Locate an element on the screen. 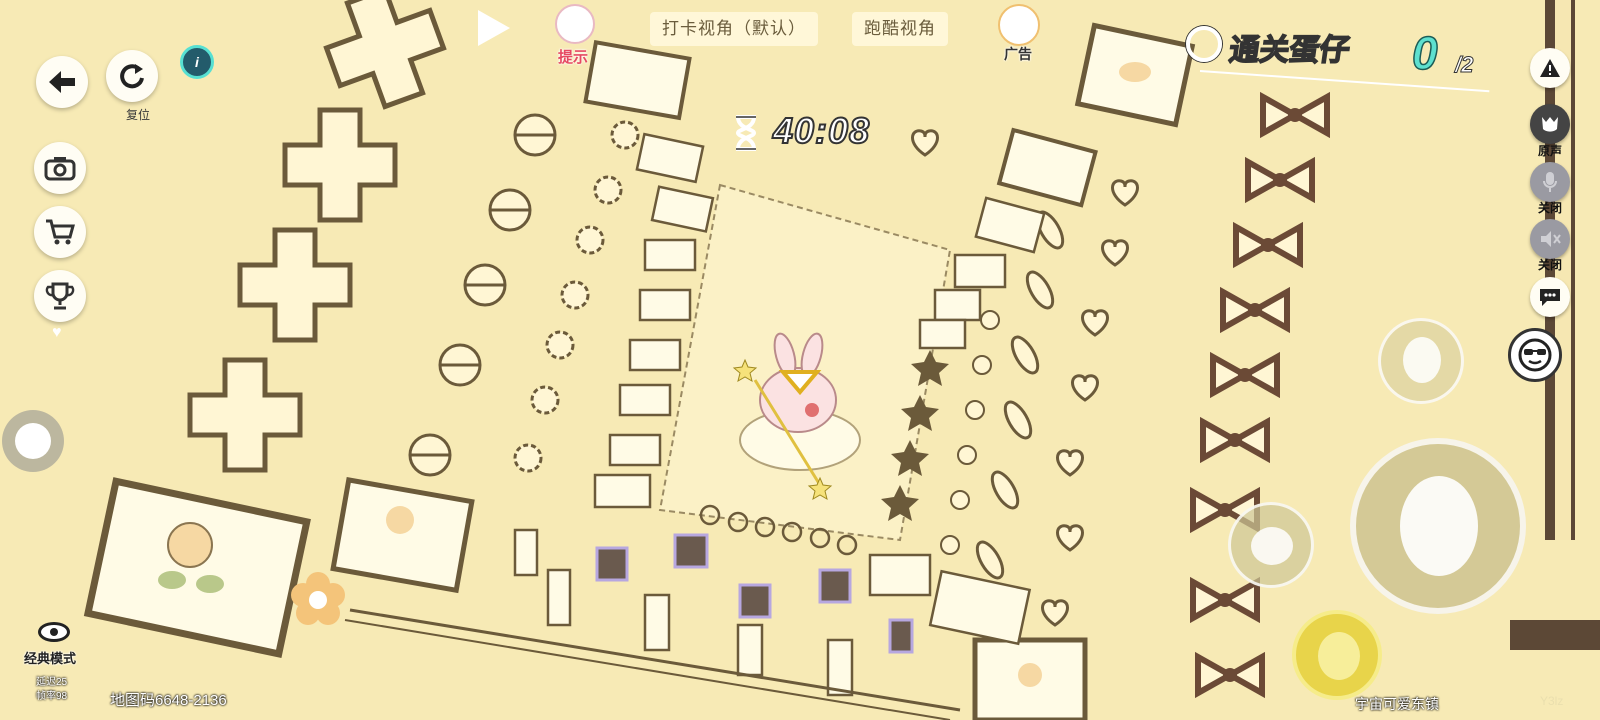  ad-label: 广告 is located at coordinates (1018, 54).